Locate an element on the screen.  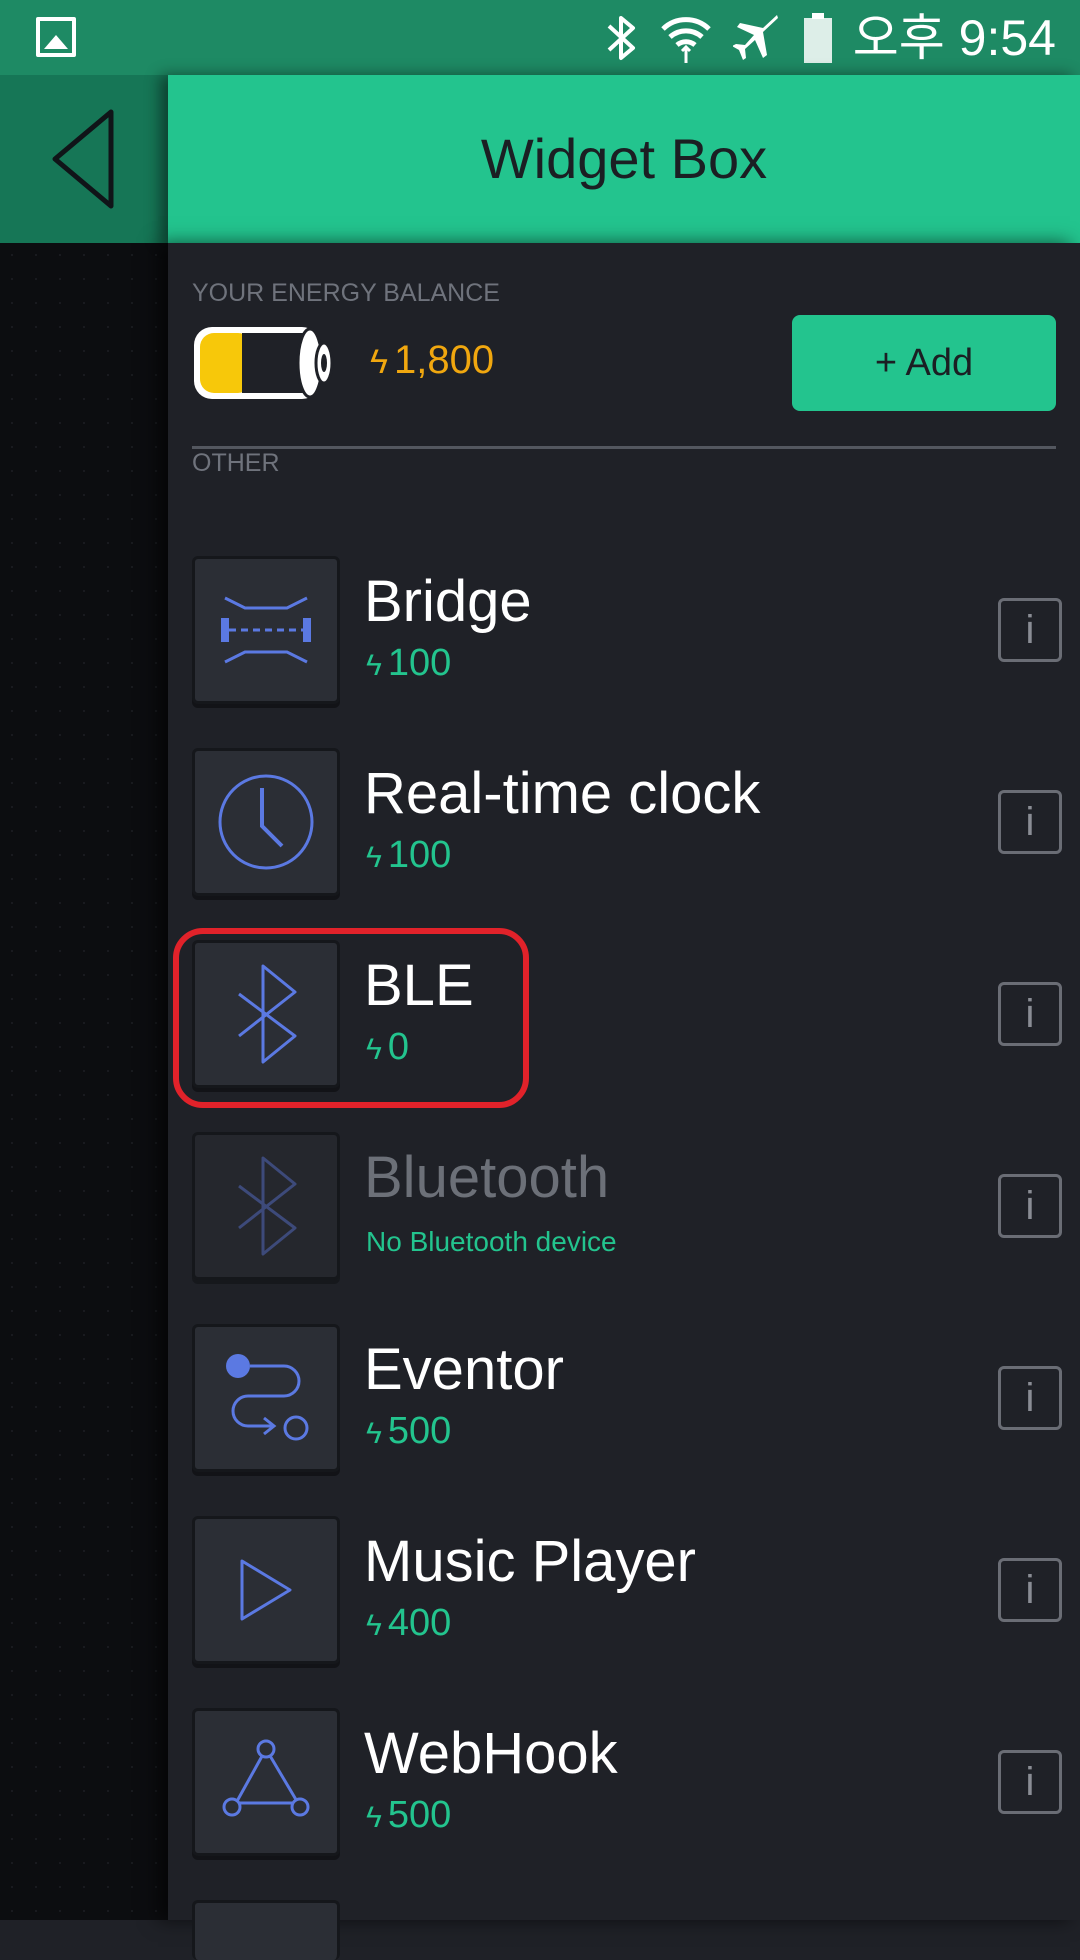
energy-balance-value: ϟ 1,800 is located at coordinates (432, 360).